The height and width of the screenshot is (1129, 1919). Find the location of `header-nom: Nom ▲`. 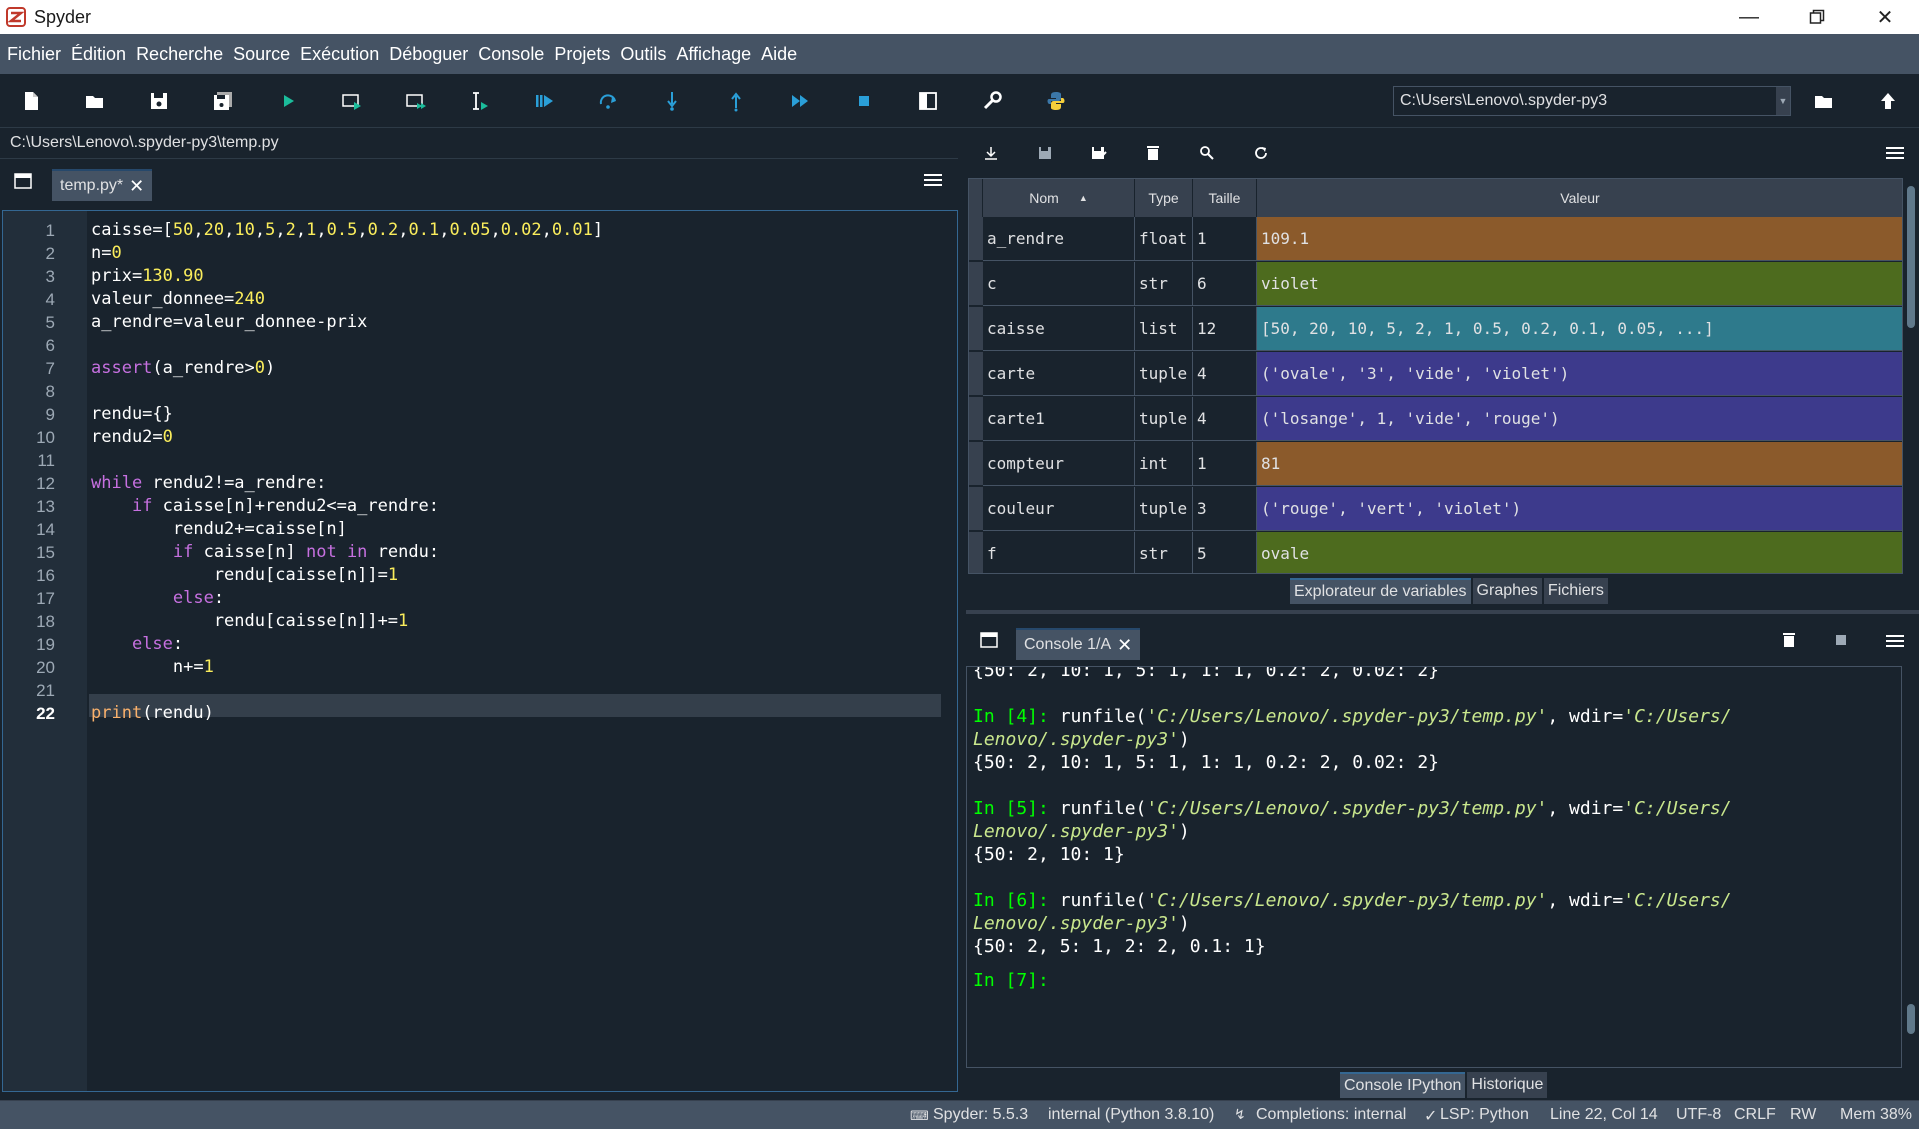

header-nom: Nom ▲ is located at coordinates (1059, 198).